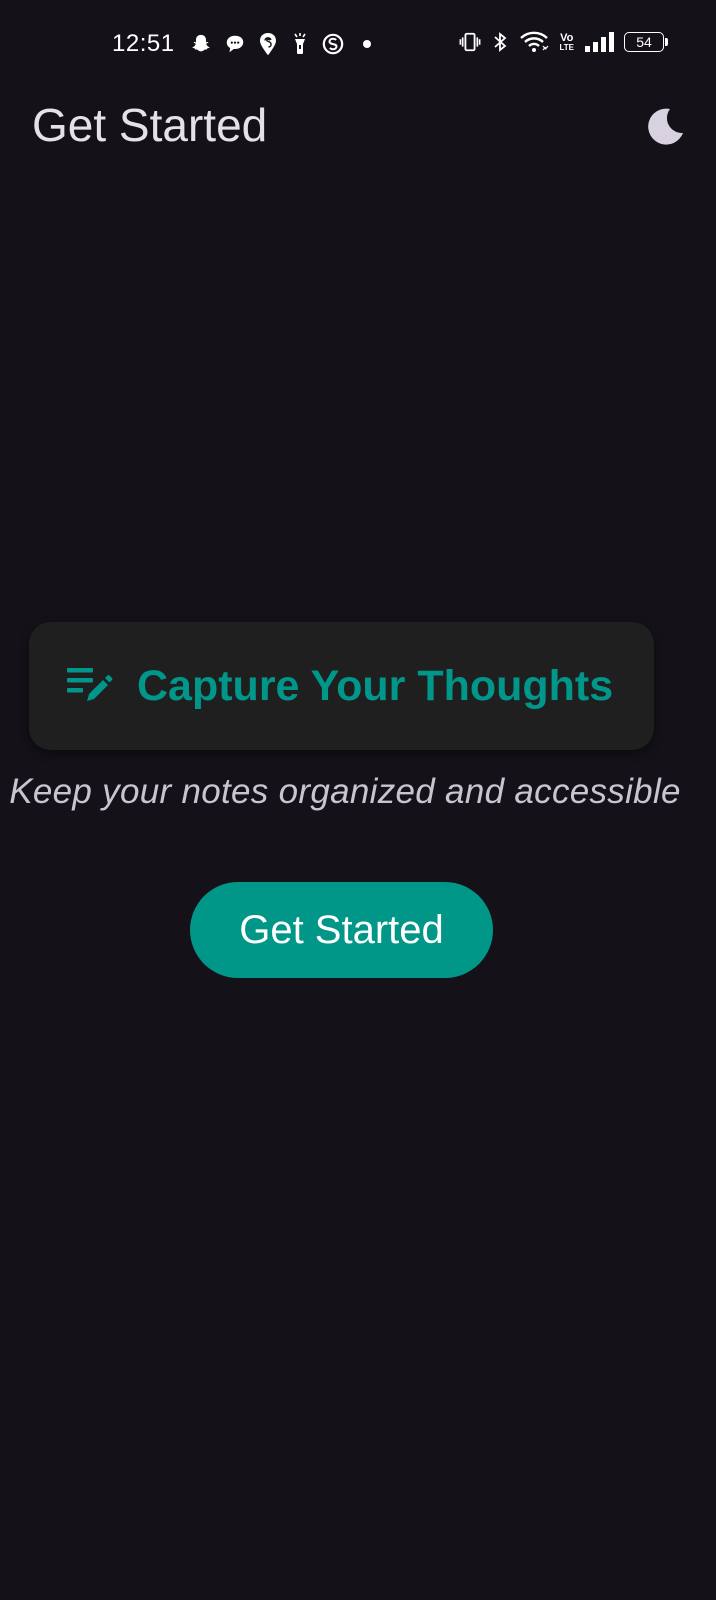  Describe the element at coordinates (567, 37) in the screenshot. I see `volte-label-top: Vo` at that location.